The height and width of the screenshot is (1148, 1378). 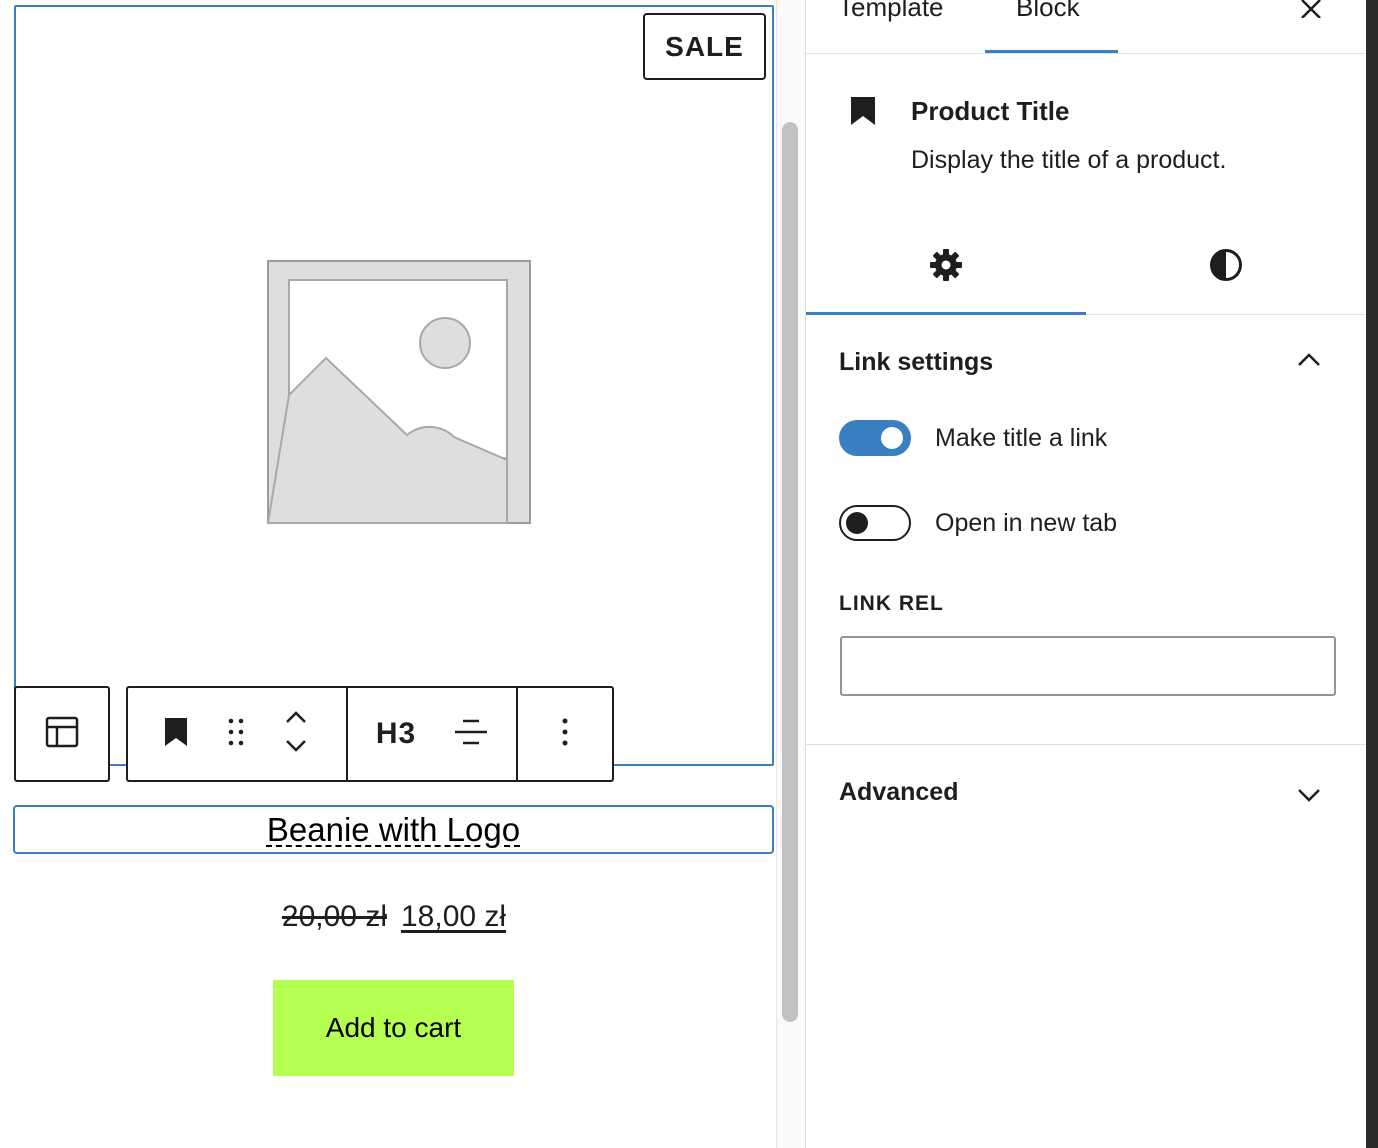 What do you see at coordinates (891, 11) in the screenshot?
I see `tab-template: Template` at bounding box center [891, 11].